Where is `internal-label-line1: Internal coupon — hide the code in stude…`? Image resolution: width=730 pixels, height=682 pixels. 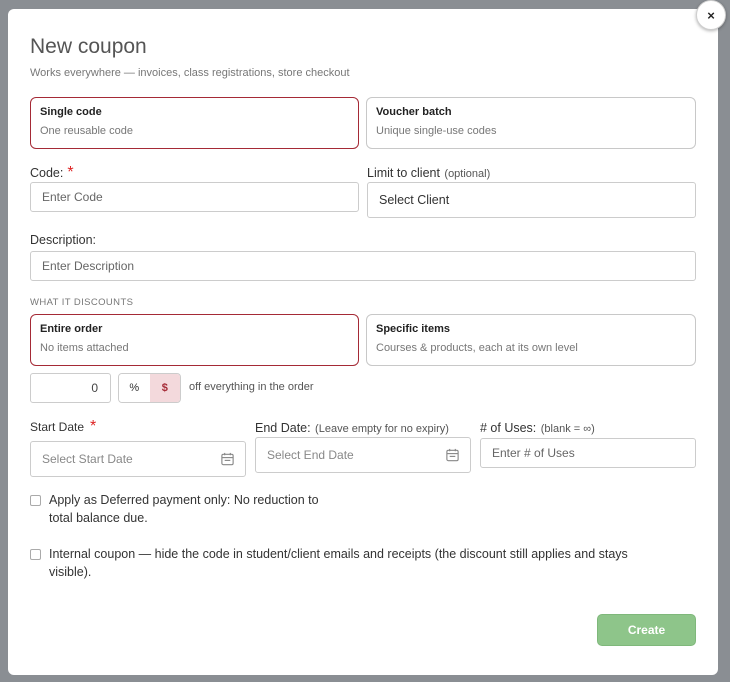 internal-label-line1: Internal coupon — hide the code in stude… is located at coordinates (338, 554).